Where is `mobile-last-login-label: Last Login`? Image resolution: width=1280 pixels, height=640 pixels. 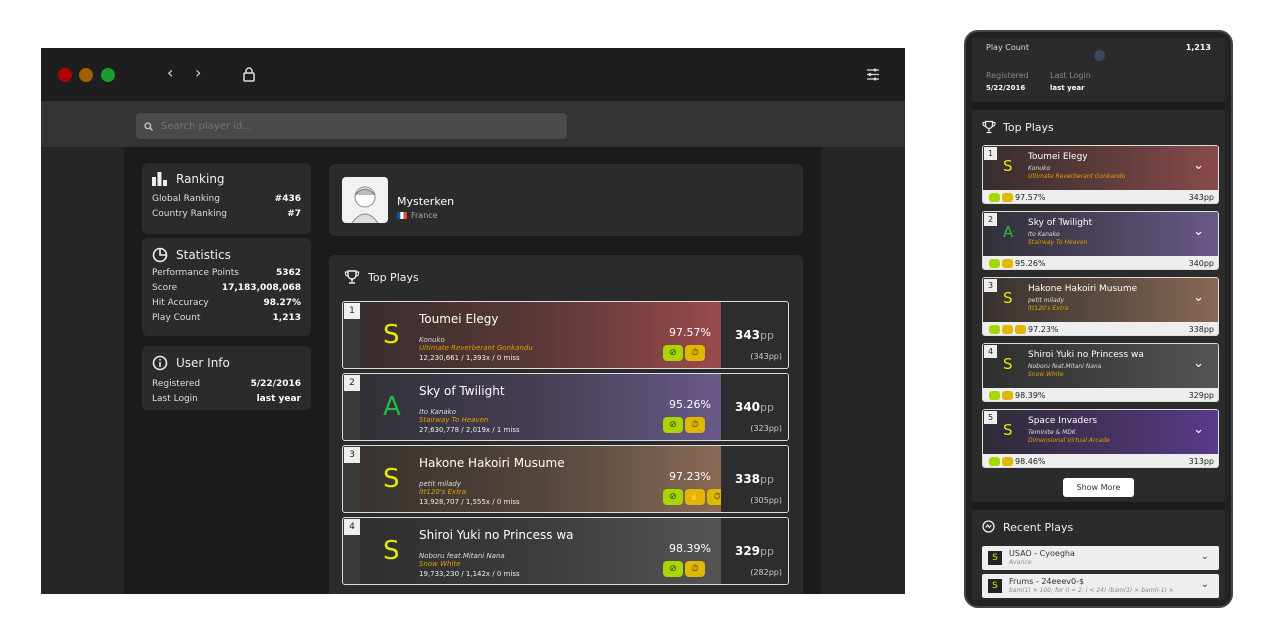
mobile-last-login-label: Last Login is located at coordinates (1070, 75).